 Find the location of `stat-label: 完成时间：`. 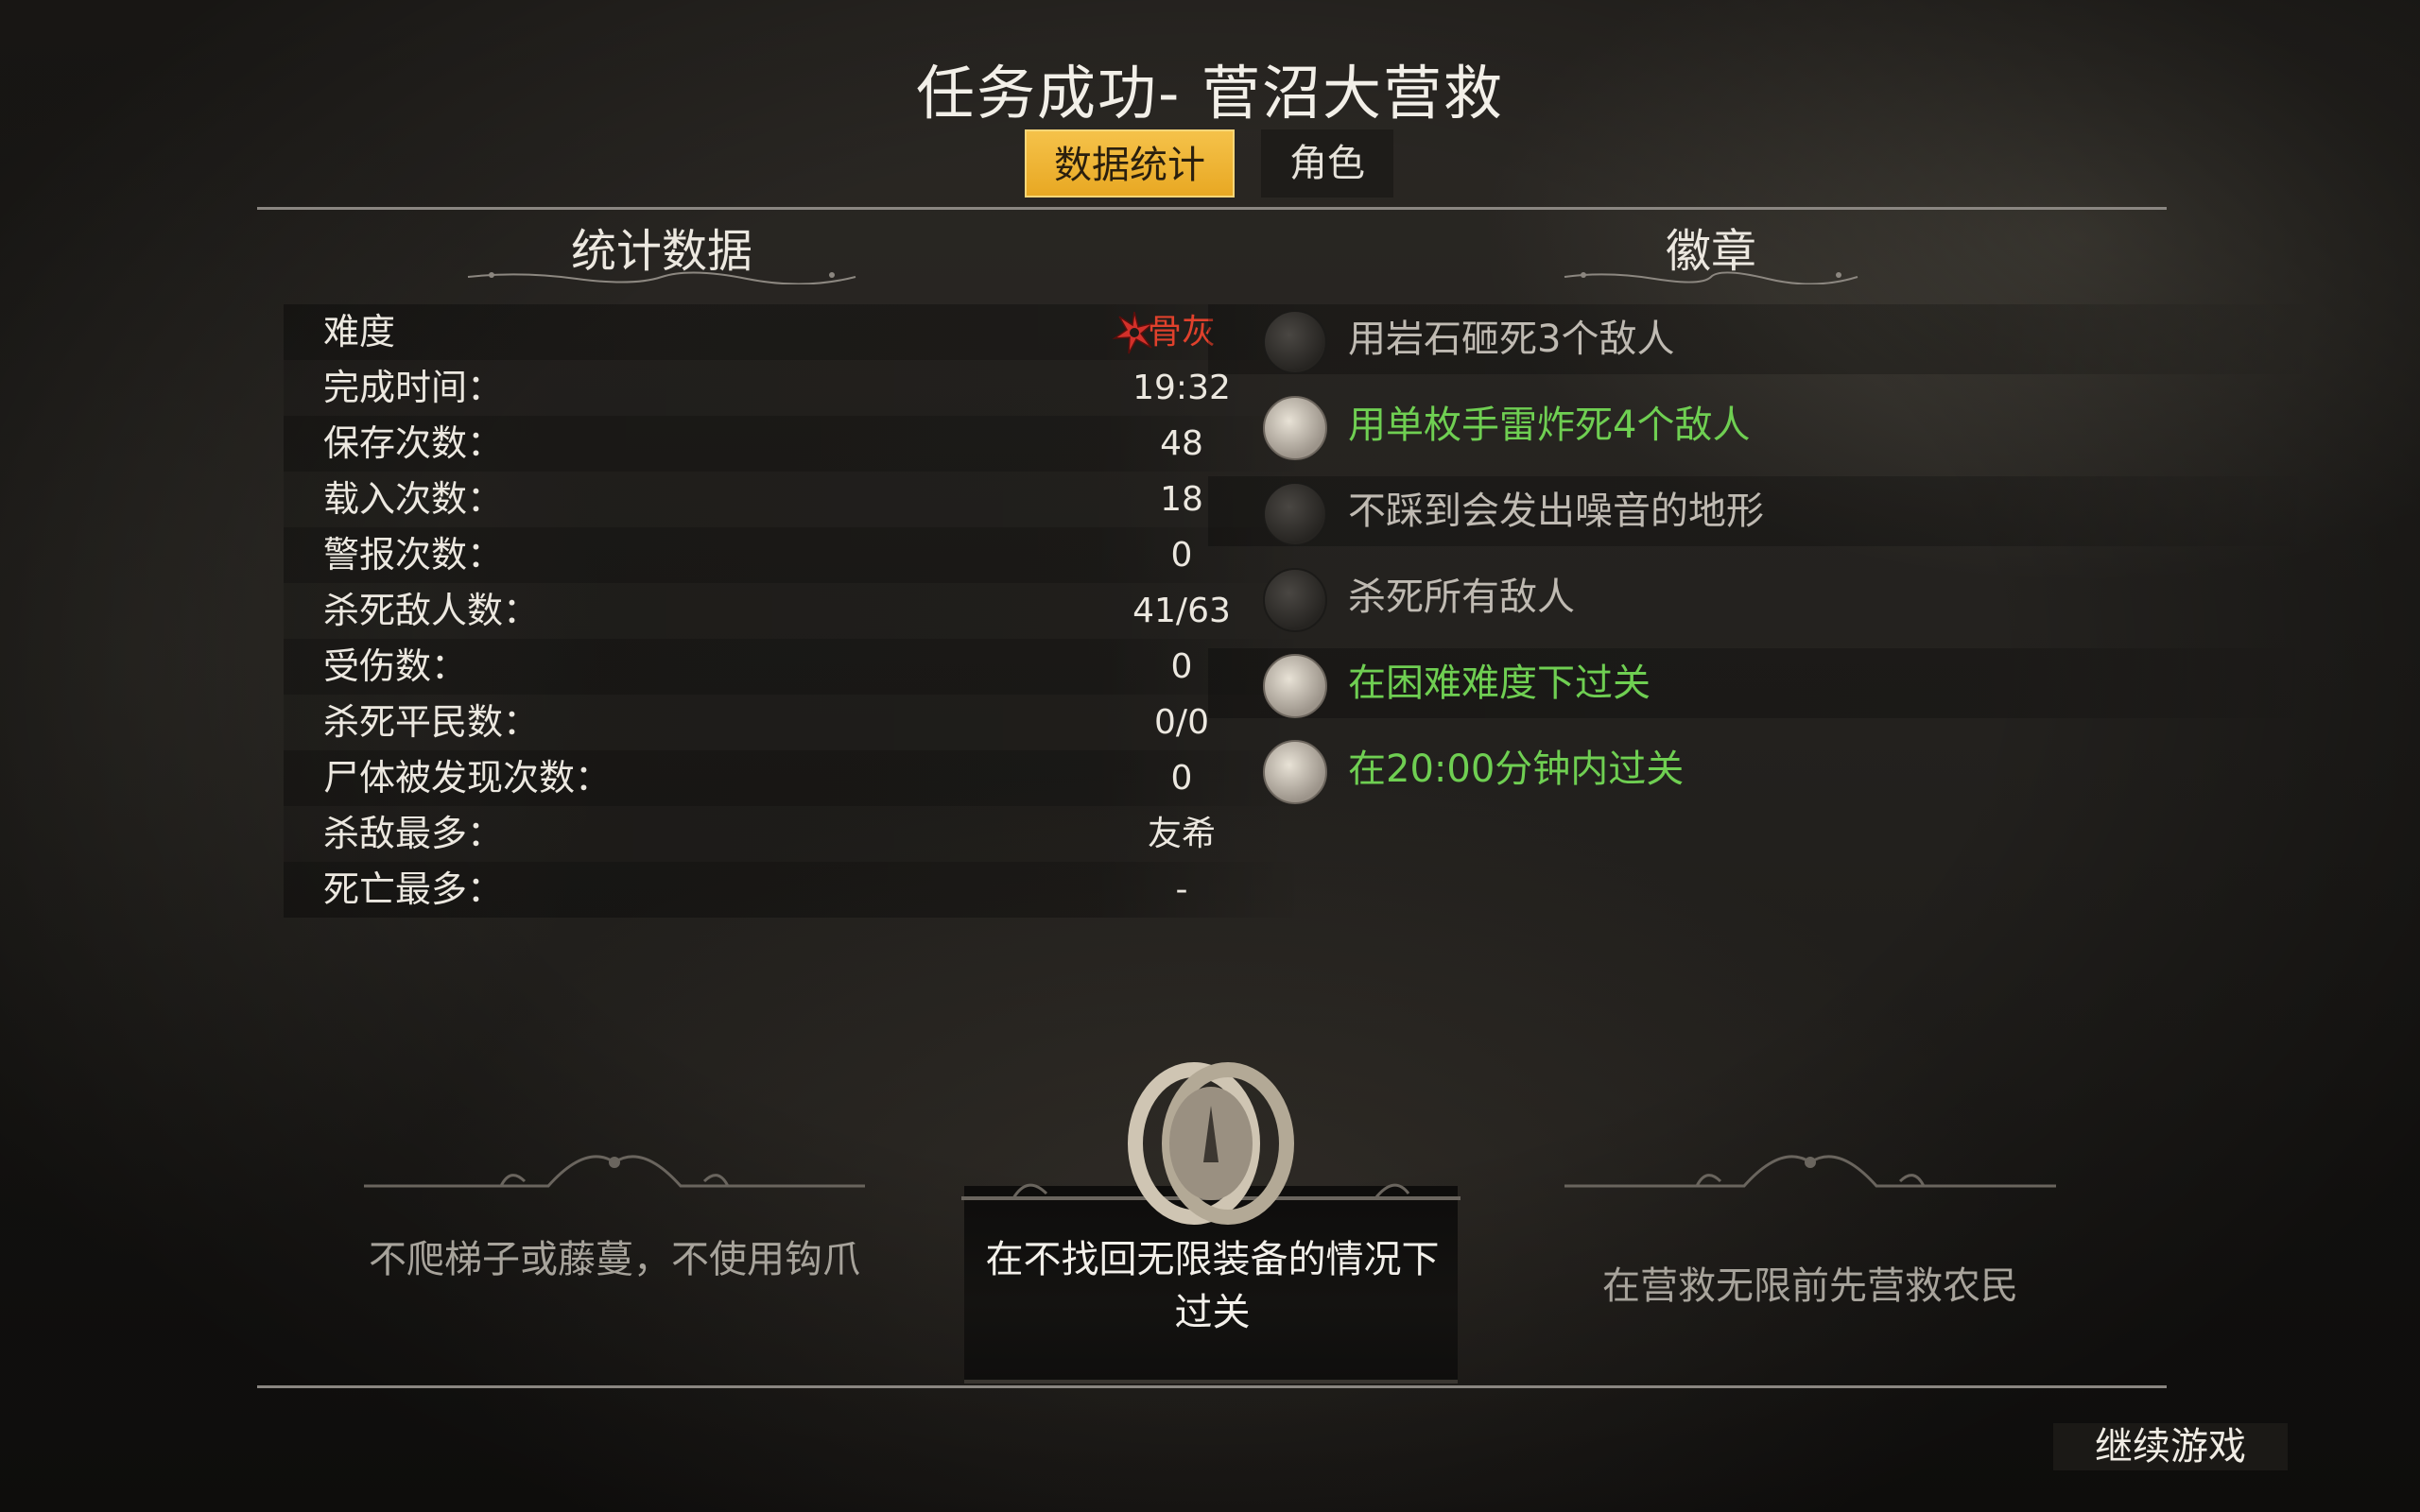

stat-label: 完成时间： is located at coordinates (414, 387).